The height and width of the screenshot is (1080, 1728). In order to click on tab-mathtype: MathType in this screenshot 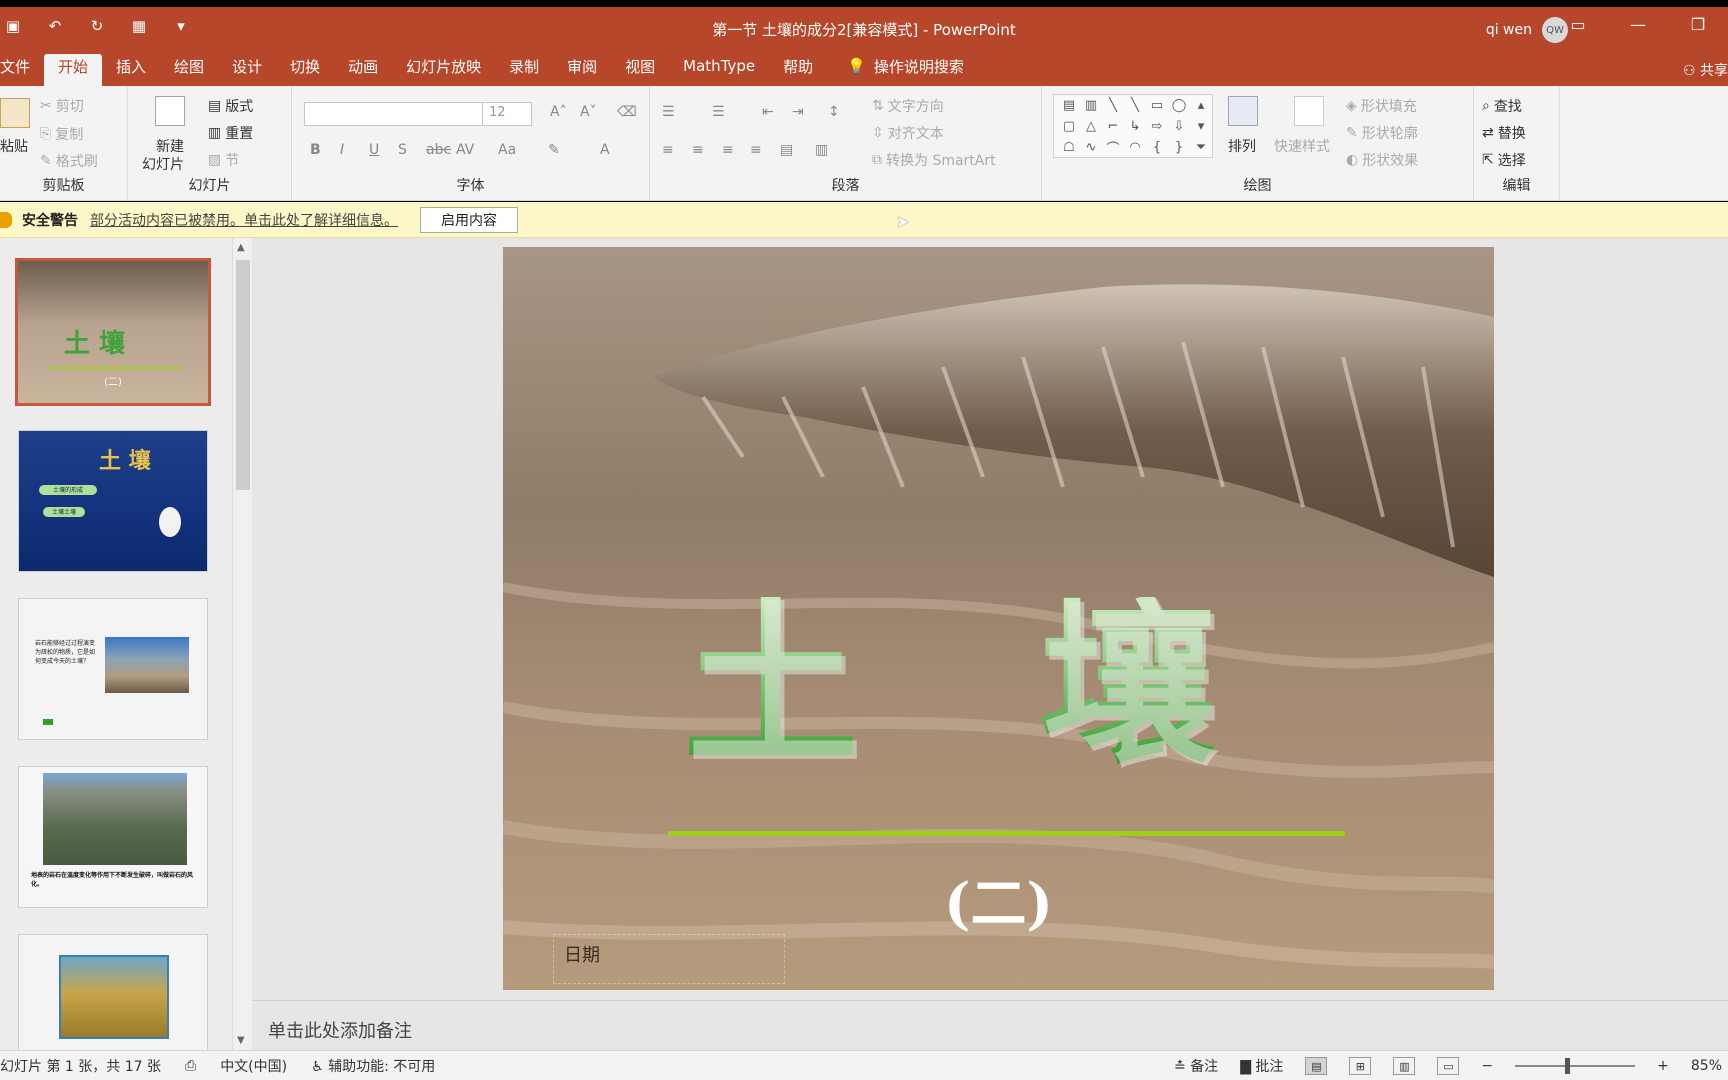, I will do `click(719, 70)`.